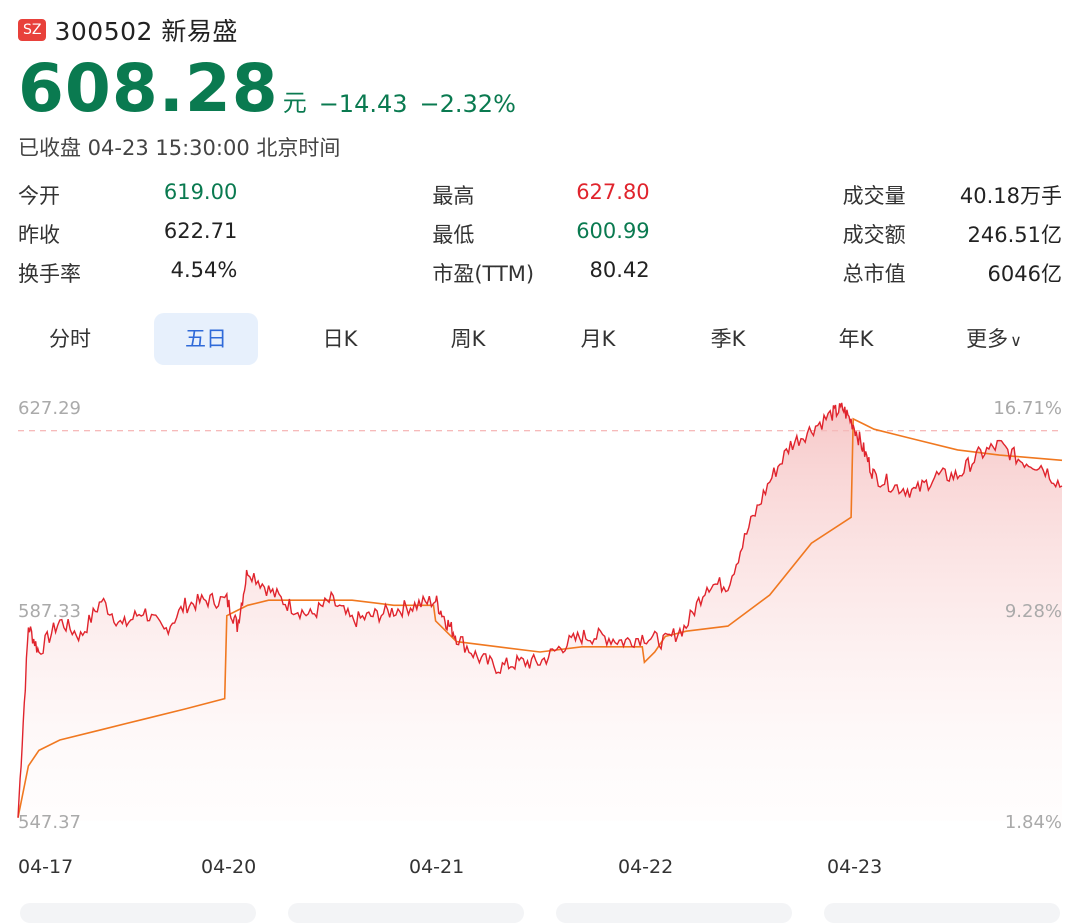  What do you see at coordinates (206, 339) in the screenshot?
I see `tab-five-day: 五日` at bounding box center [206, 339].